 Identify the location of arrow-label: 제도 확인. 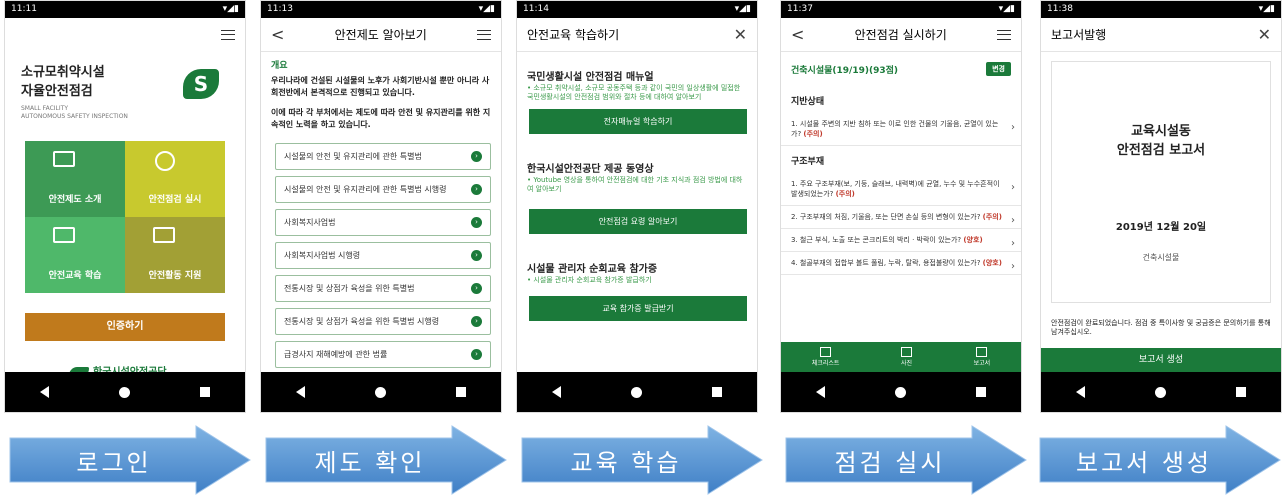
(370, 462).